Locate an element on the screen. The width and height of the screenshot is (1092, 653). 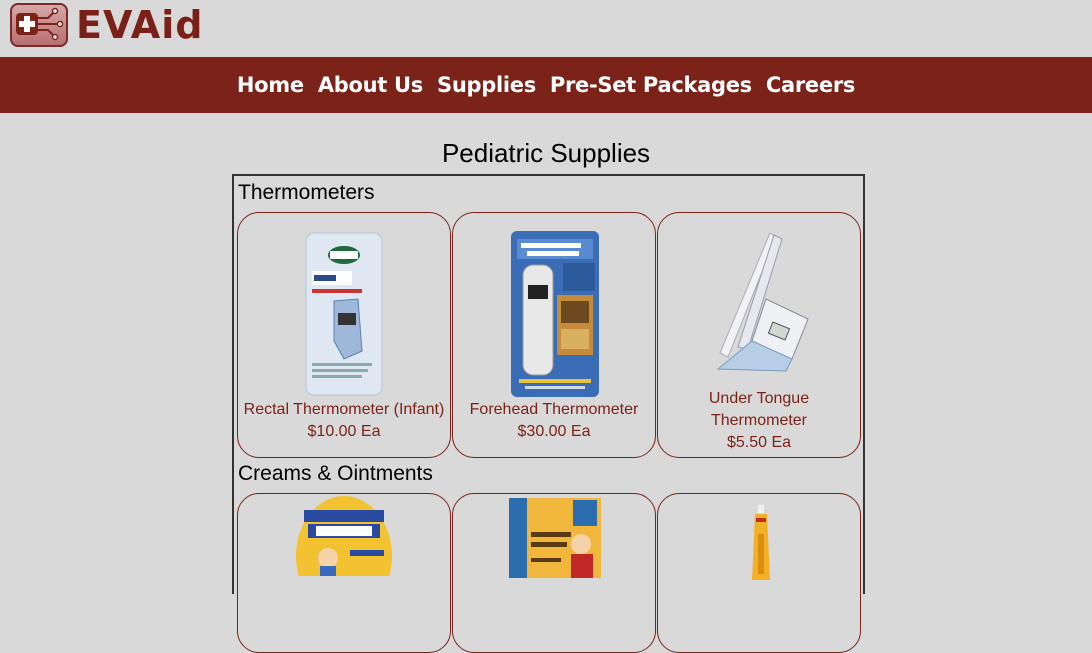
product-card: Forehead Thermometer $30.00 Ea is located at coordinates (554, 335).